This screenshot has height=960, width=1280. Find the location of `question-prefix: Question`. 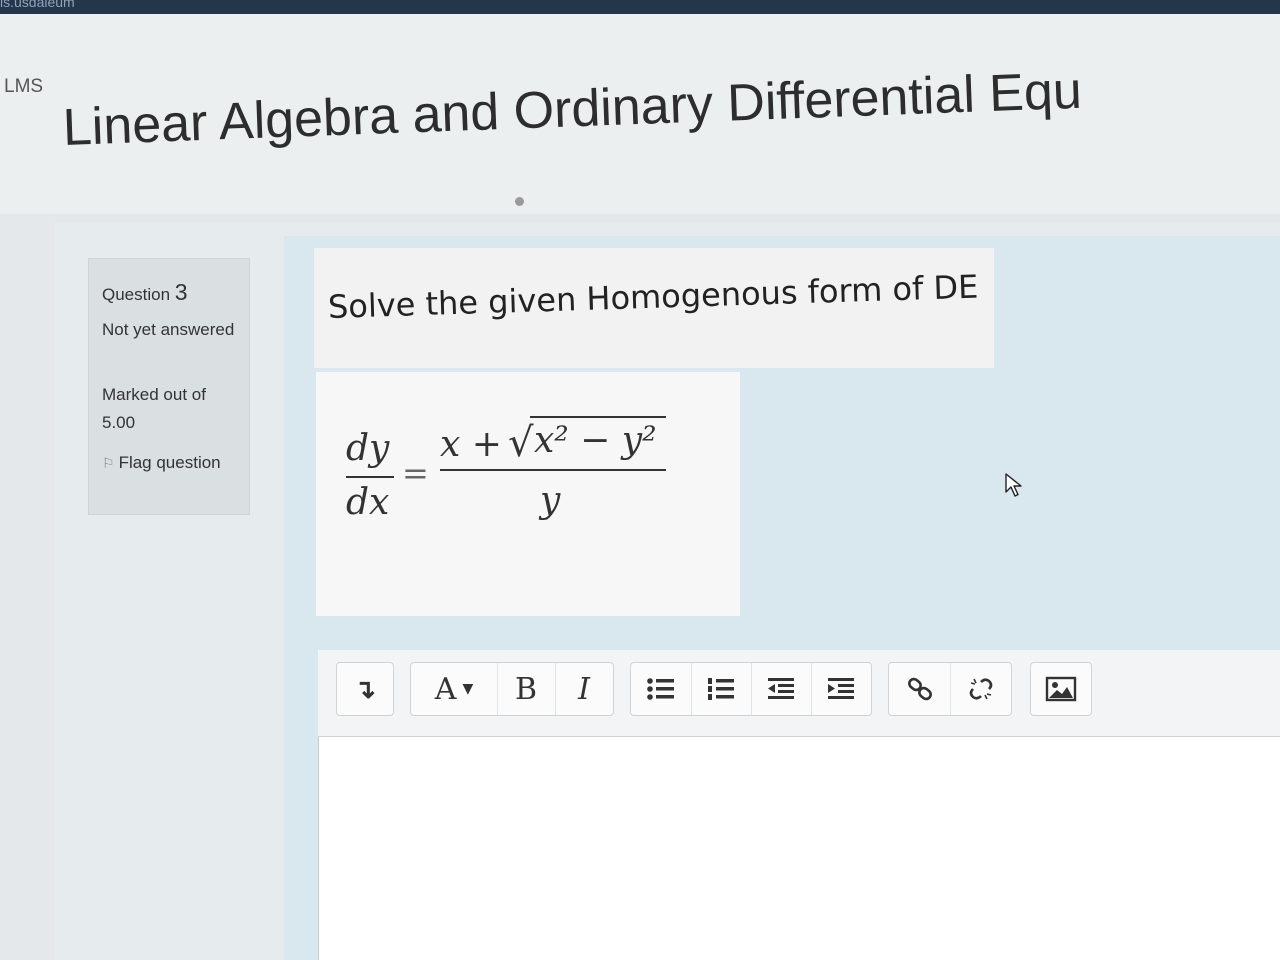

question-prefix: Question is located at coordinates (138, 294).